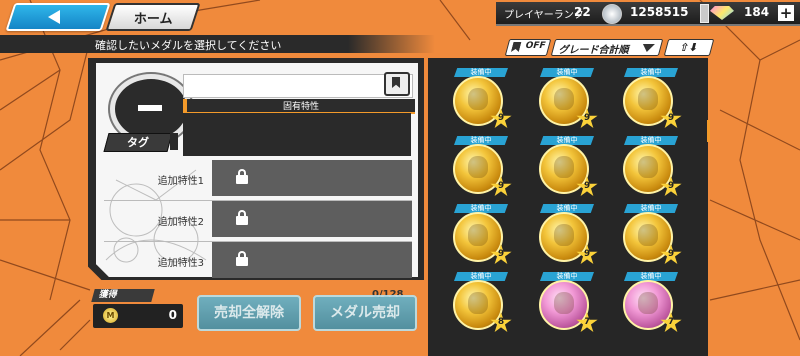 This screenshot has width=800, height=356. What do you see at coordinates (708, 131) in the screenshot?
I see `scrollbar` at bounding box center [708, 131].